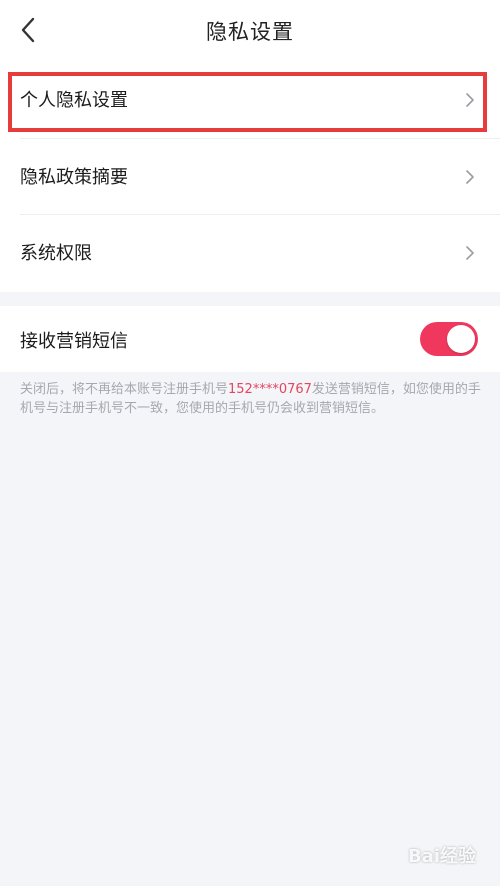  What do you see at coordinates (250, 339) in the screenshot?
I see `marketing-sms-row: 接收营销短信` at bounding box center [250, 339].